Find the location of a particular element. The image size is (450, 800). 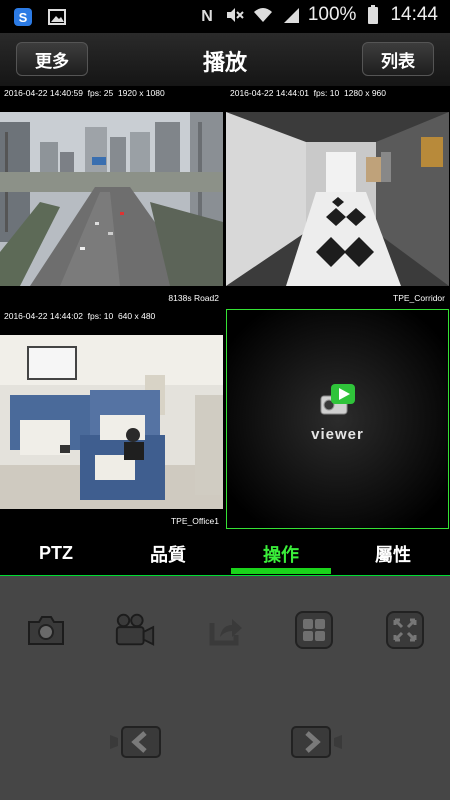

battery-percent: 100% is located at coordinates (332, 14).